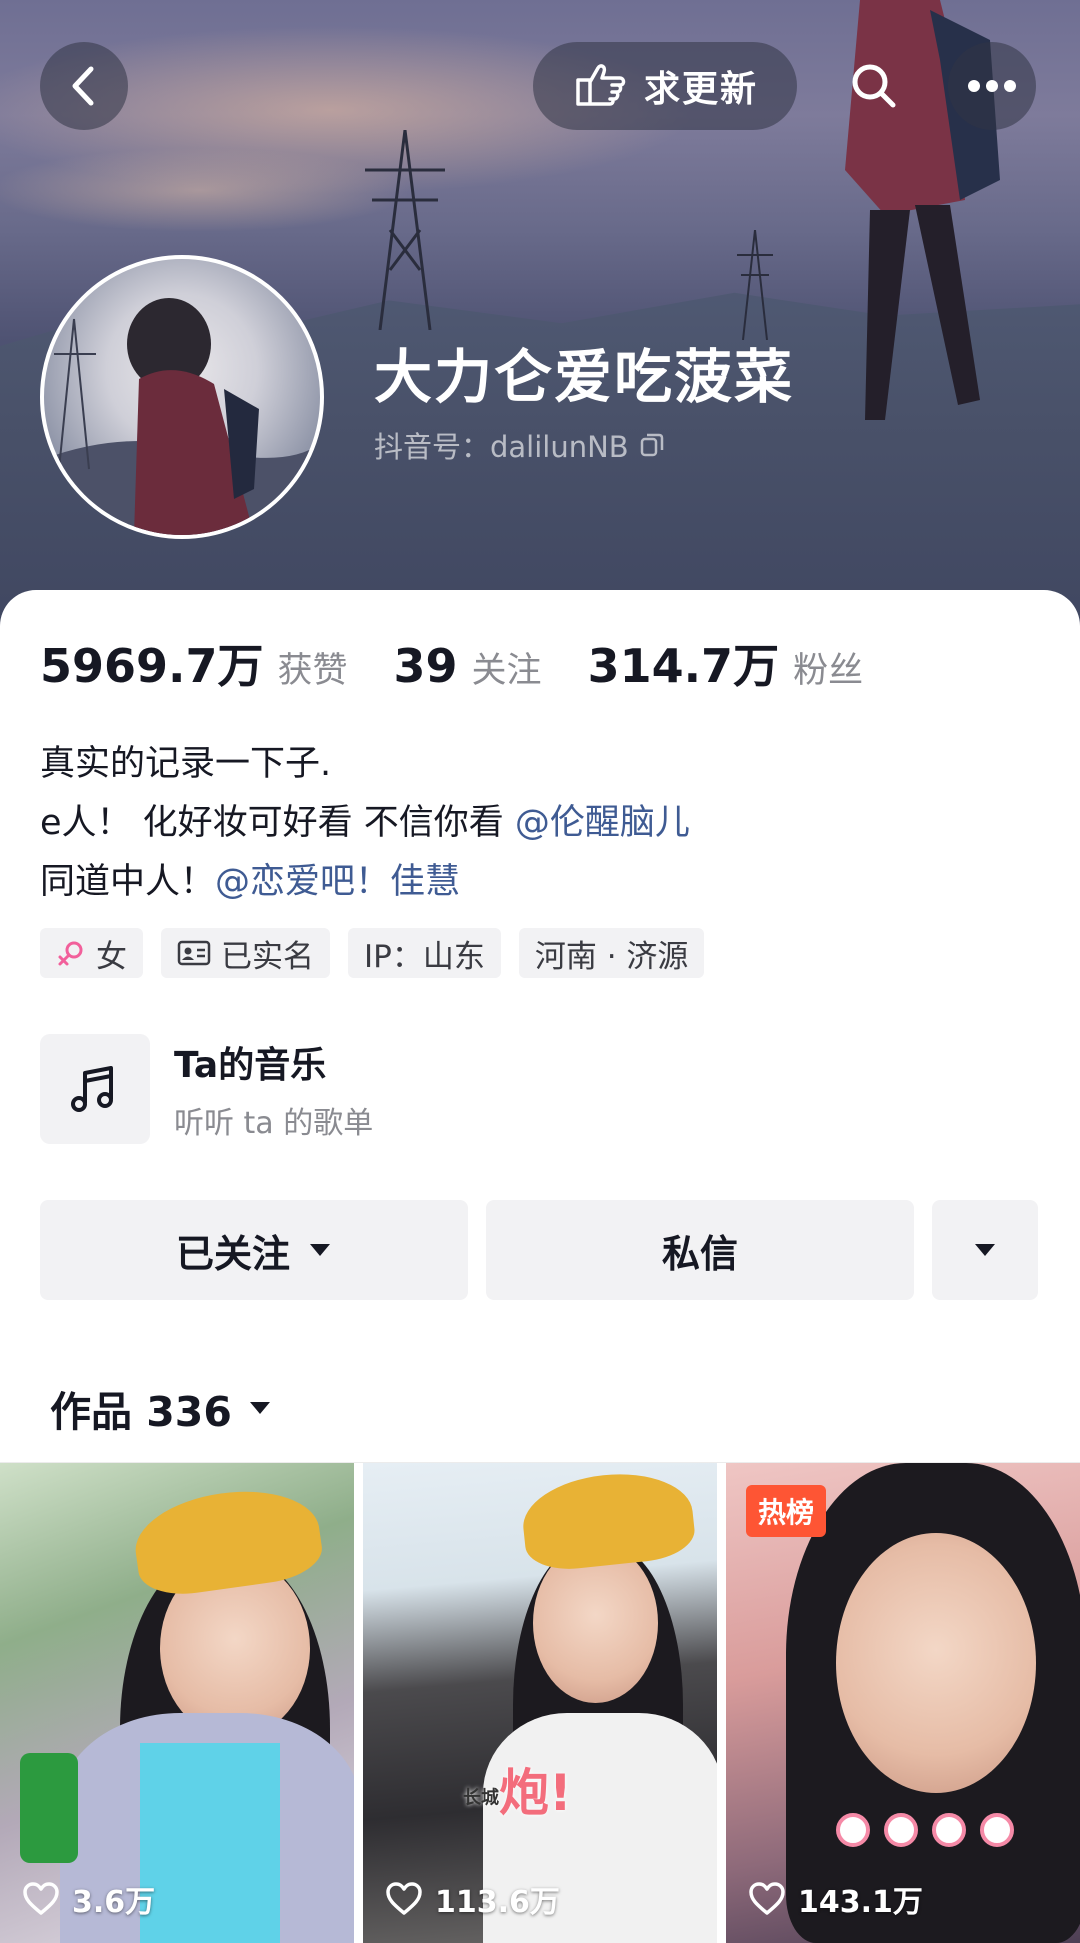 The width and height of the screenshot is (1080, 1943). What do you see at coordinates (684, 663) in the screenshot?
I see `followers-count: 314.7万` at bounding box center [684, 663].